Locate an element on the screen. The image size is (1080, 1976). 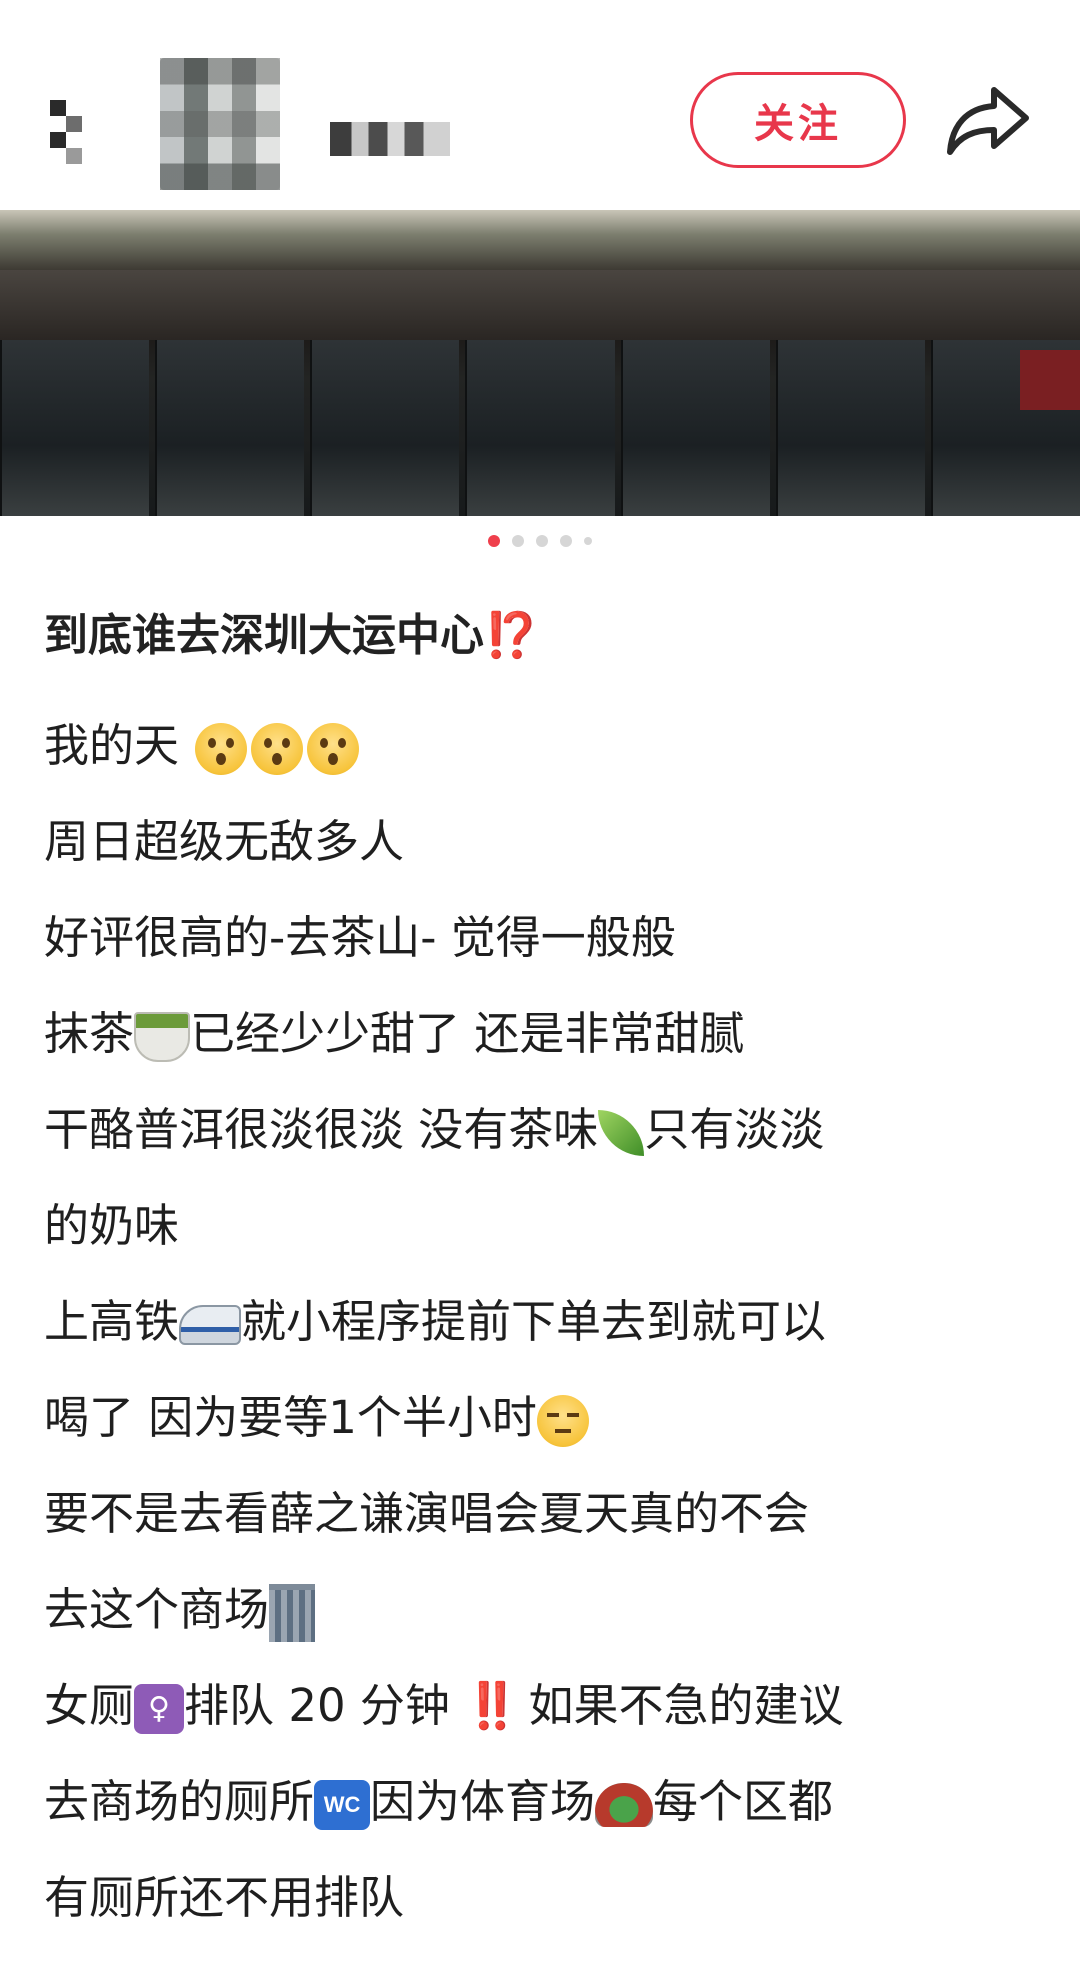
body-line: 去商场的厕所 WC 因为体育场 每个区都 is located at coordinates (540, 1802).